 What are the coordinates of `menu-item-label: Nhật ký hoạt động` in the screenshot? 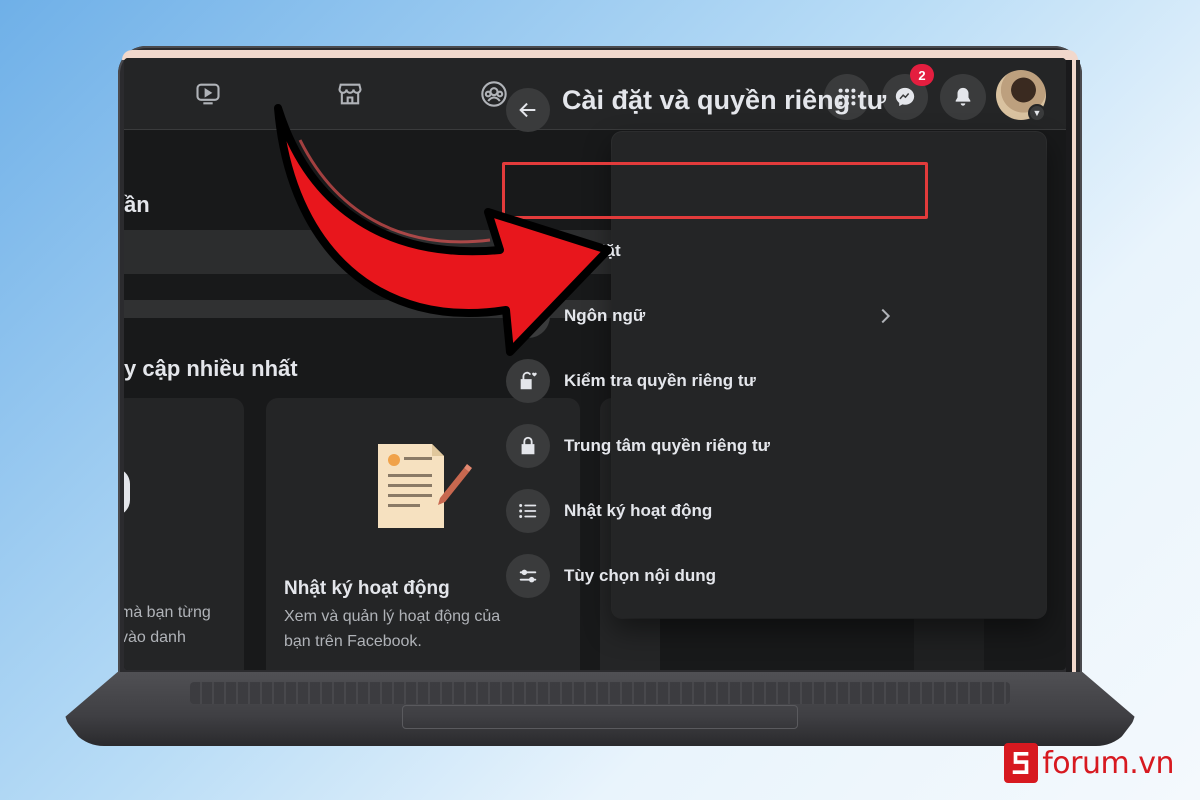 It's located at (638, 510).